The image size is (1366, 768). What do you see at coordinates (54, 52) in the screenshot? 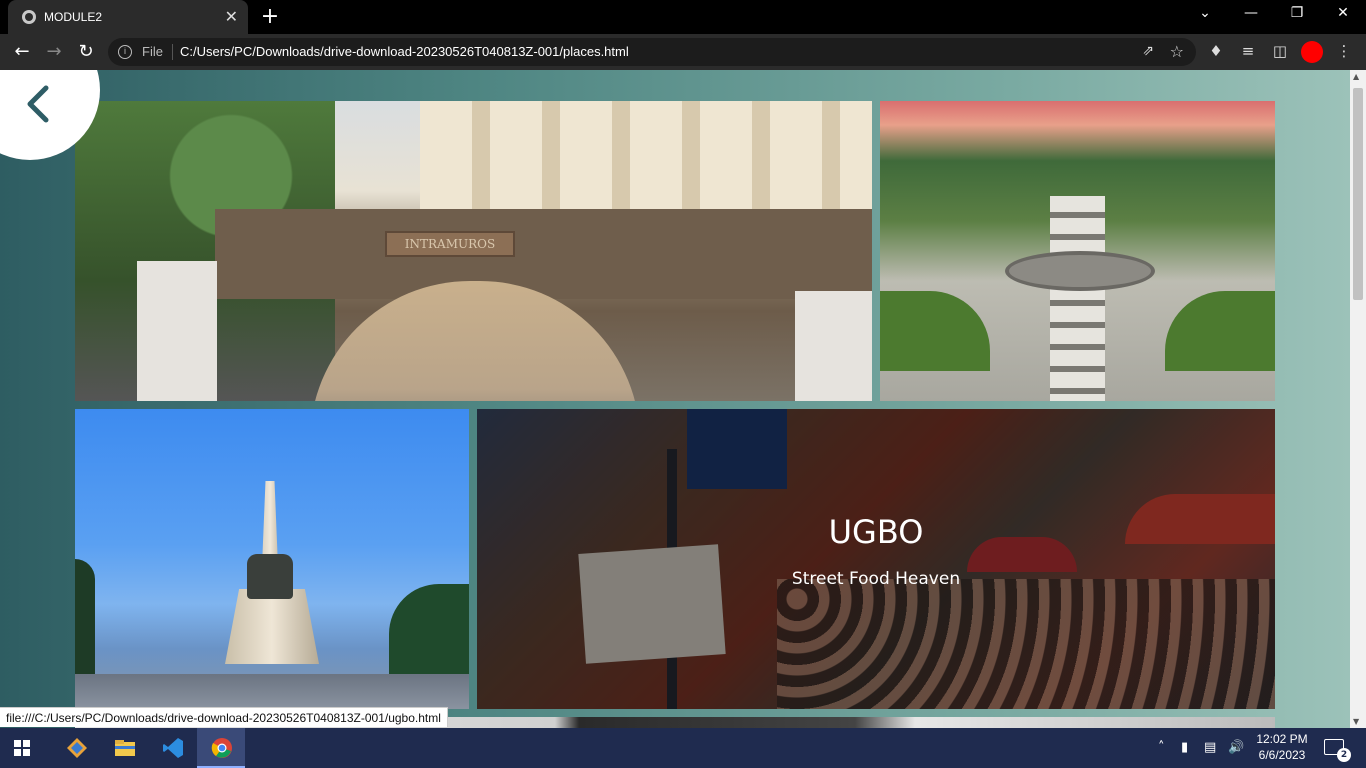
I see `forward-nav-icon: →` at bounding box center [54, 52].